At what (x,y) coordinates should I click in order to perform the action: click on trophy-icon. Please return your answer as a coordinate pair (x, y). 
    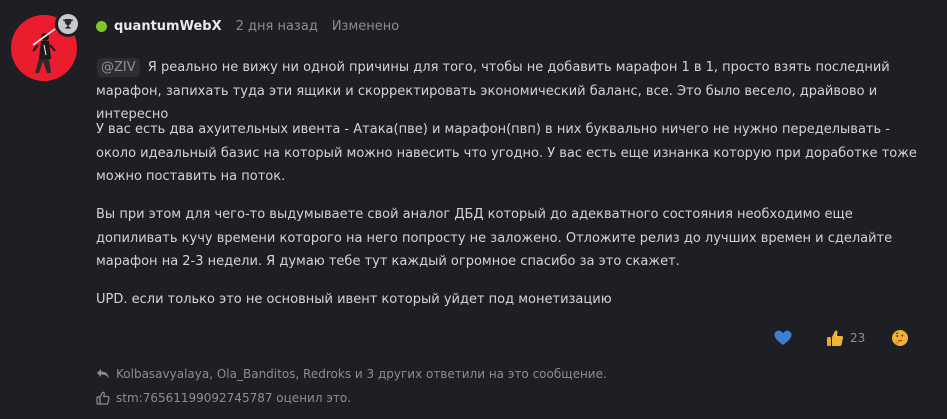
    Looking at the image, I should click on (68, 24).